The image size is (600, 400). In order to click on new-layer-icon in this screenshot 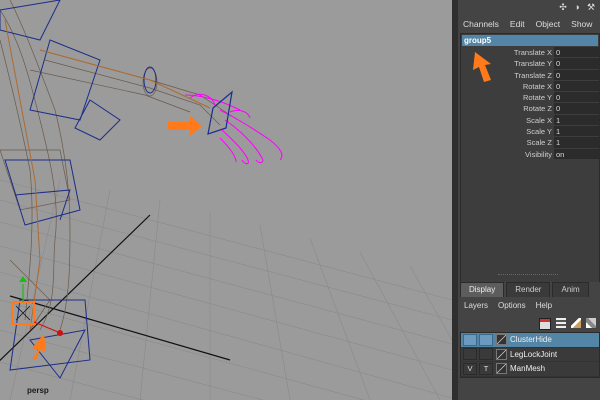, I will do `click(545, 324)`.